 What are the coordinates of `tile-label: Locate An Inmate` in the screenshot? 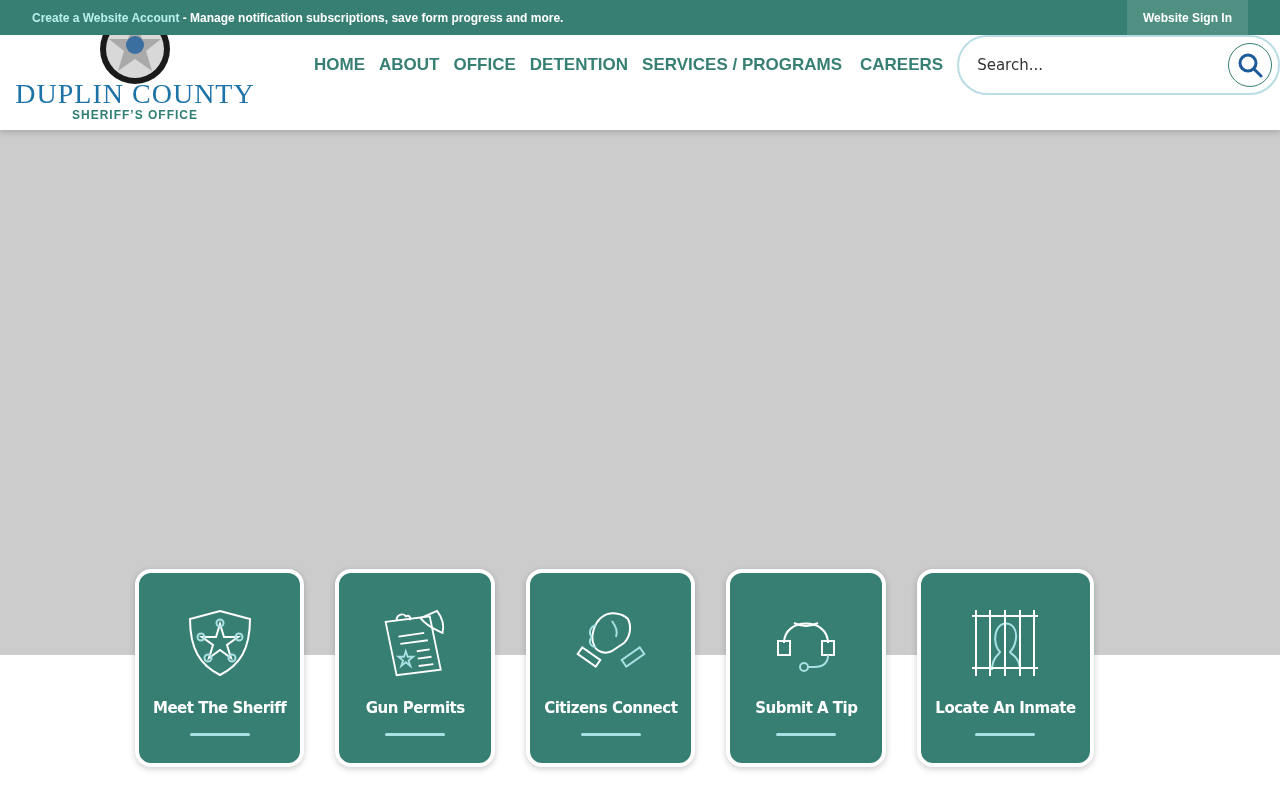 It's located at (1005, 708).